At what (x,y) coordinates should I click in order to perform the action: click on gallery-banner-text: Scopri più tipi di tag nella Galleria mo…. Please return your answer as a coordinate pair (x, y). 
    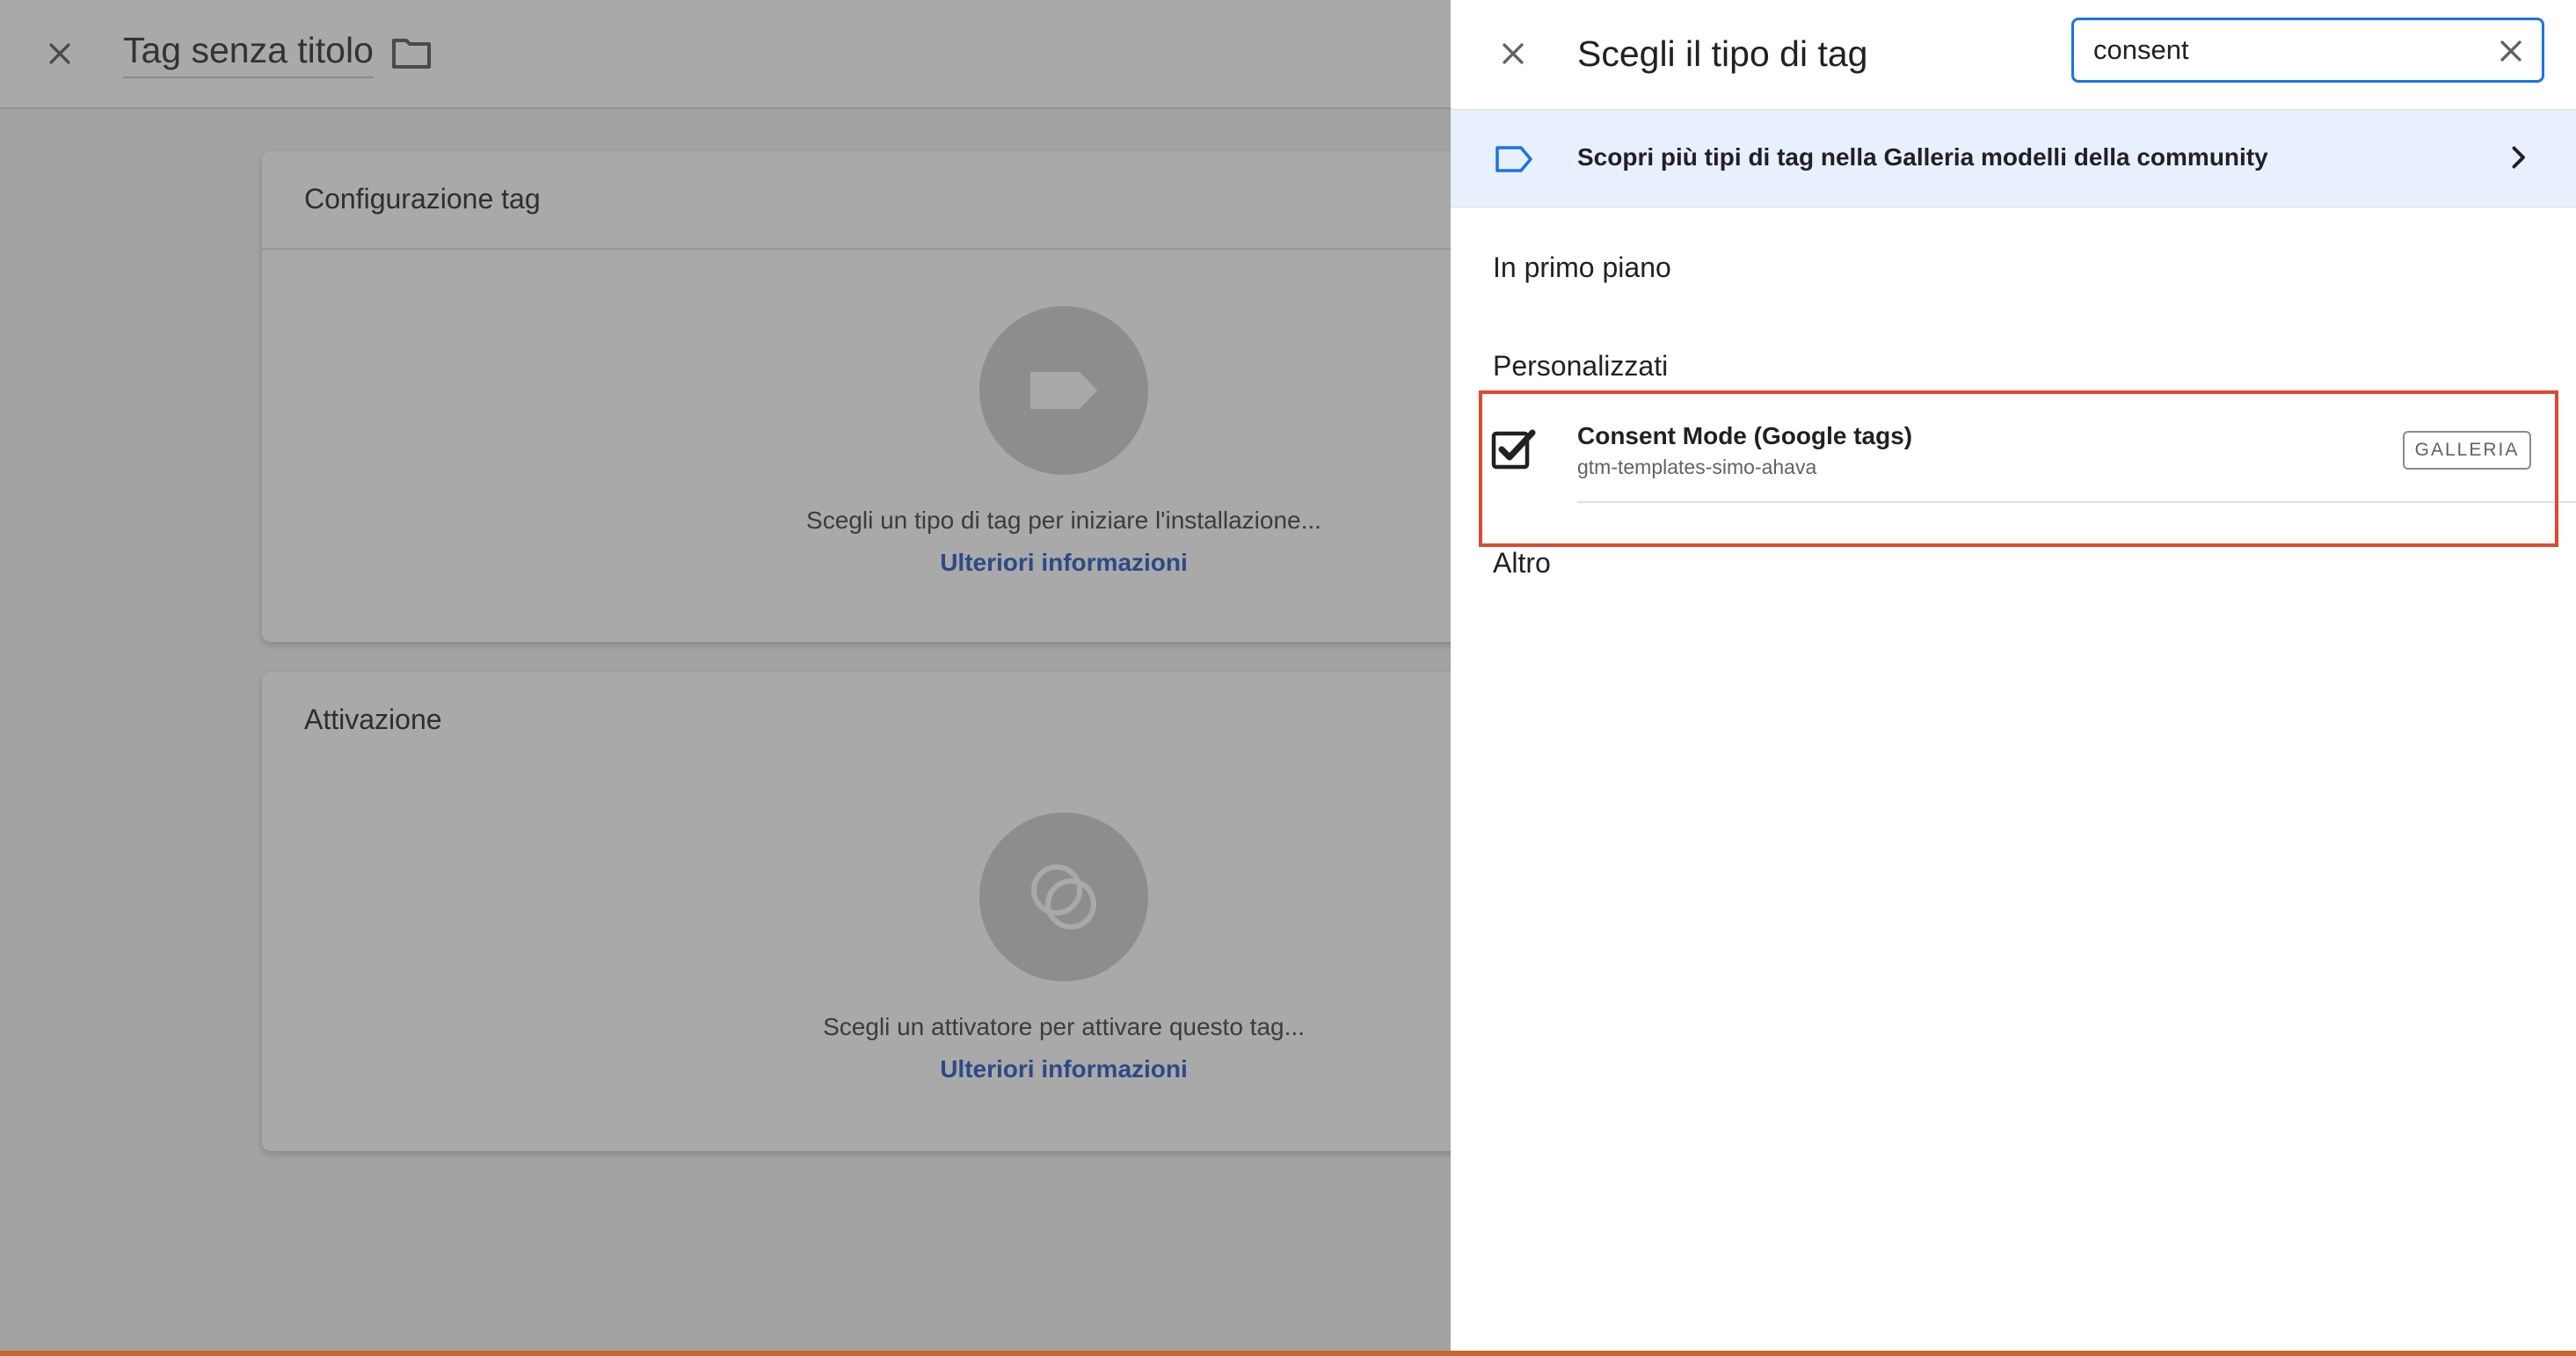
    Looking at the image, I should click on (1922, 157).